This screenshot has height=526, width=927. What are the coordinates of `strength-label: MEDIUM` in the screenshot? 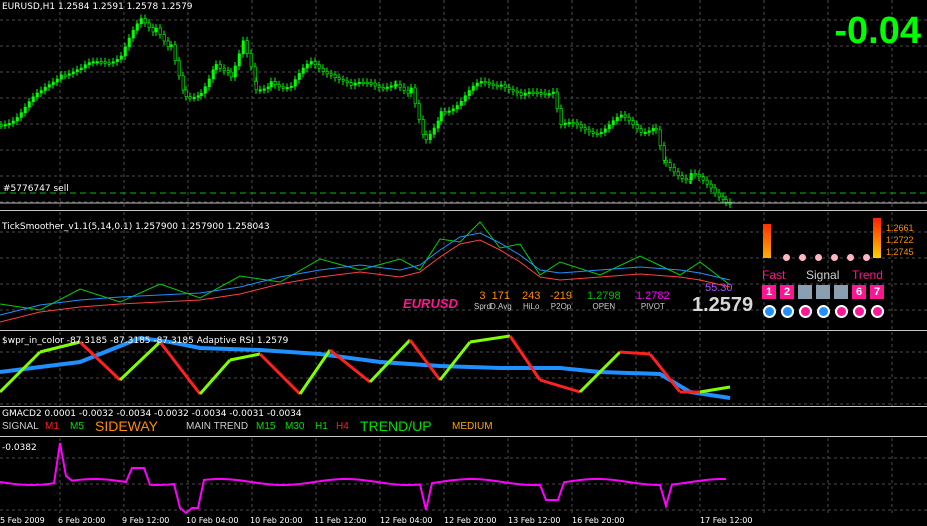 It's located at (472, 426).